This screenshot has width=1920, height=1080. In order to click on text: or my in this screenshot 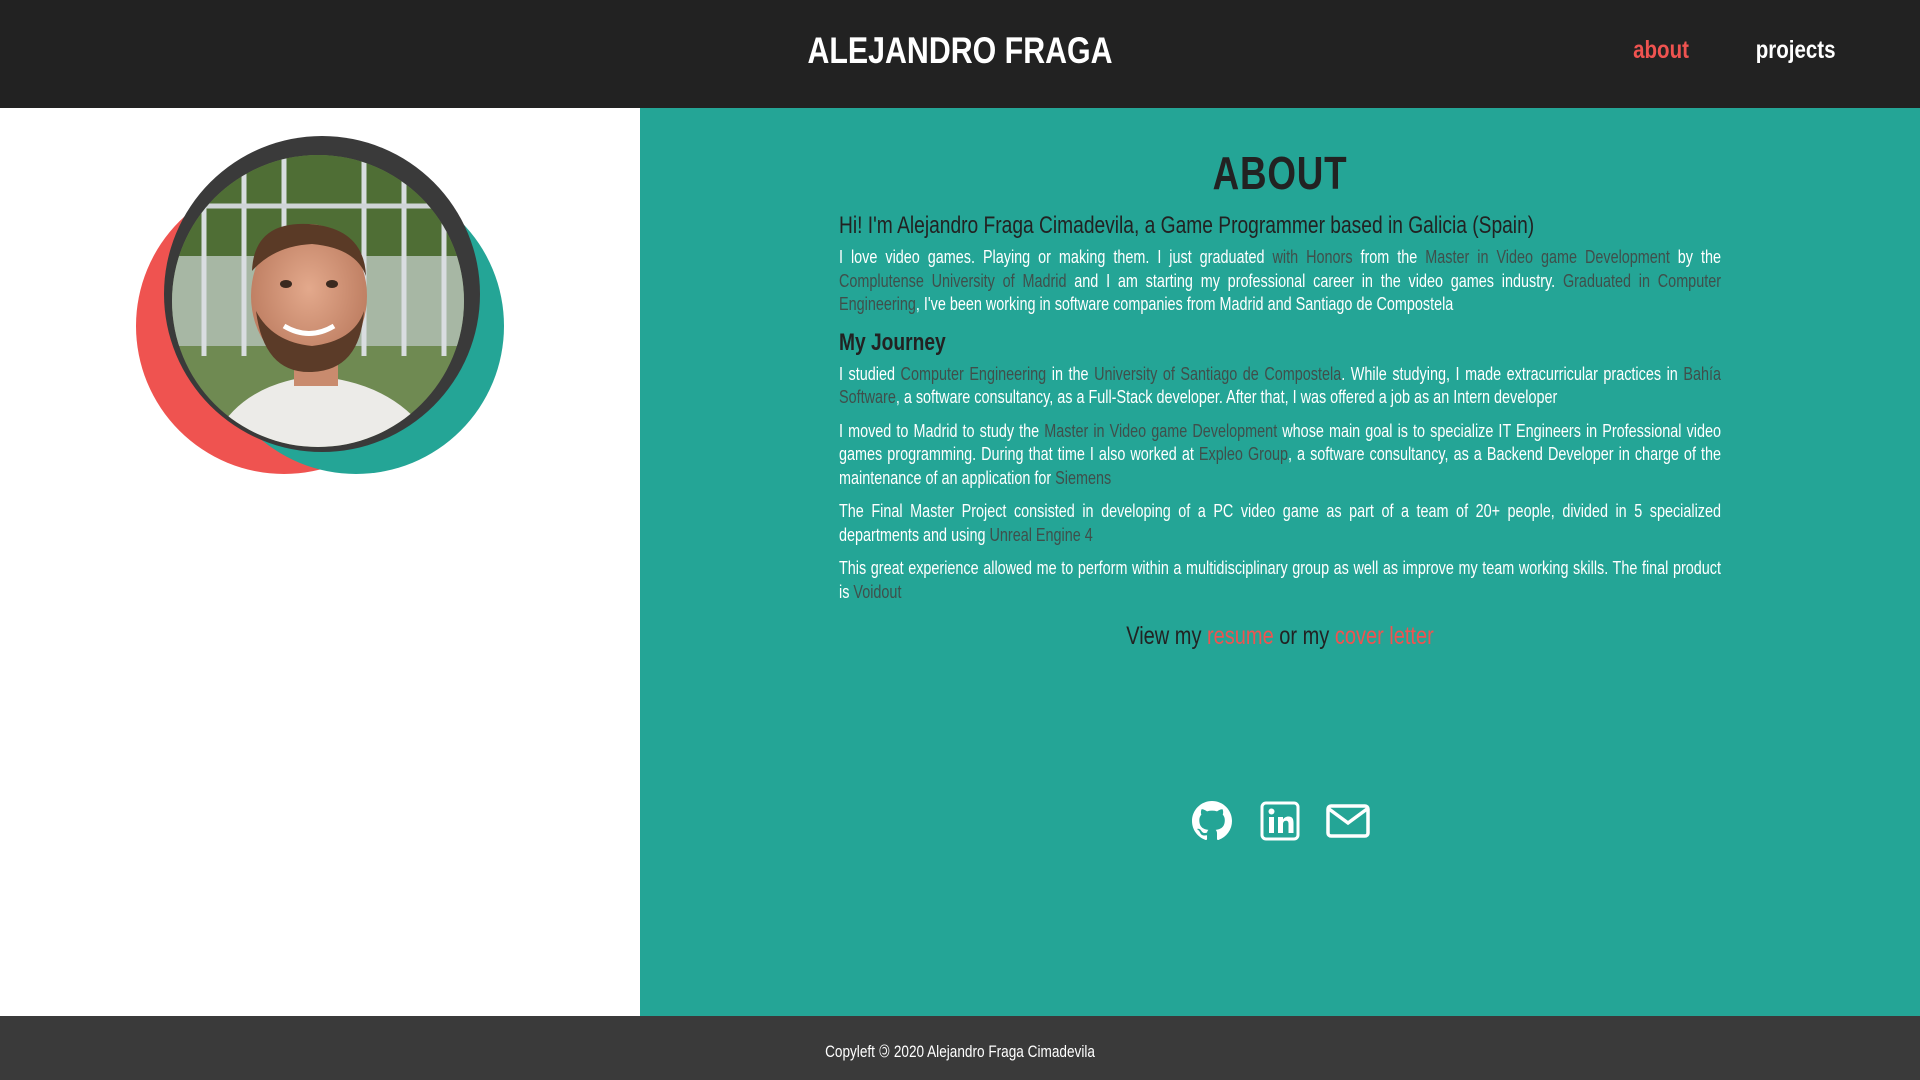, I will do `click(1304, 636)`.